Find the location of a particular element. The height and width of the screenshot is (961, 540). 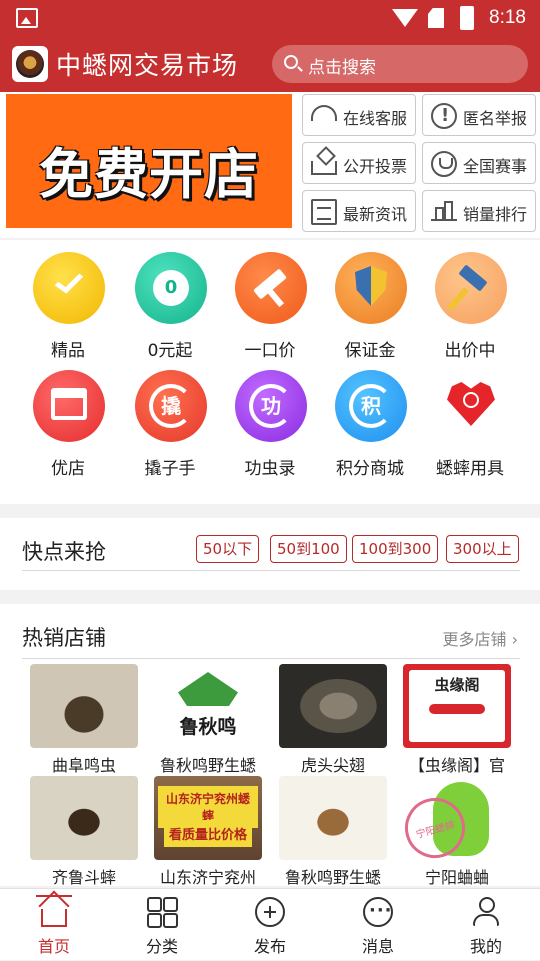

qiao-badge-icon: 撬 is located at coordinates (171, 406).